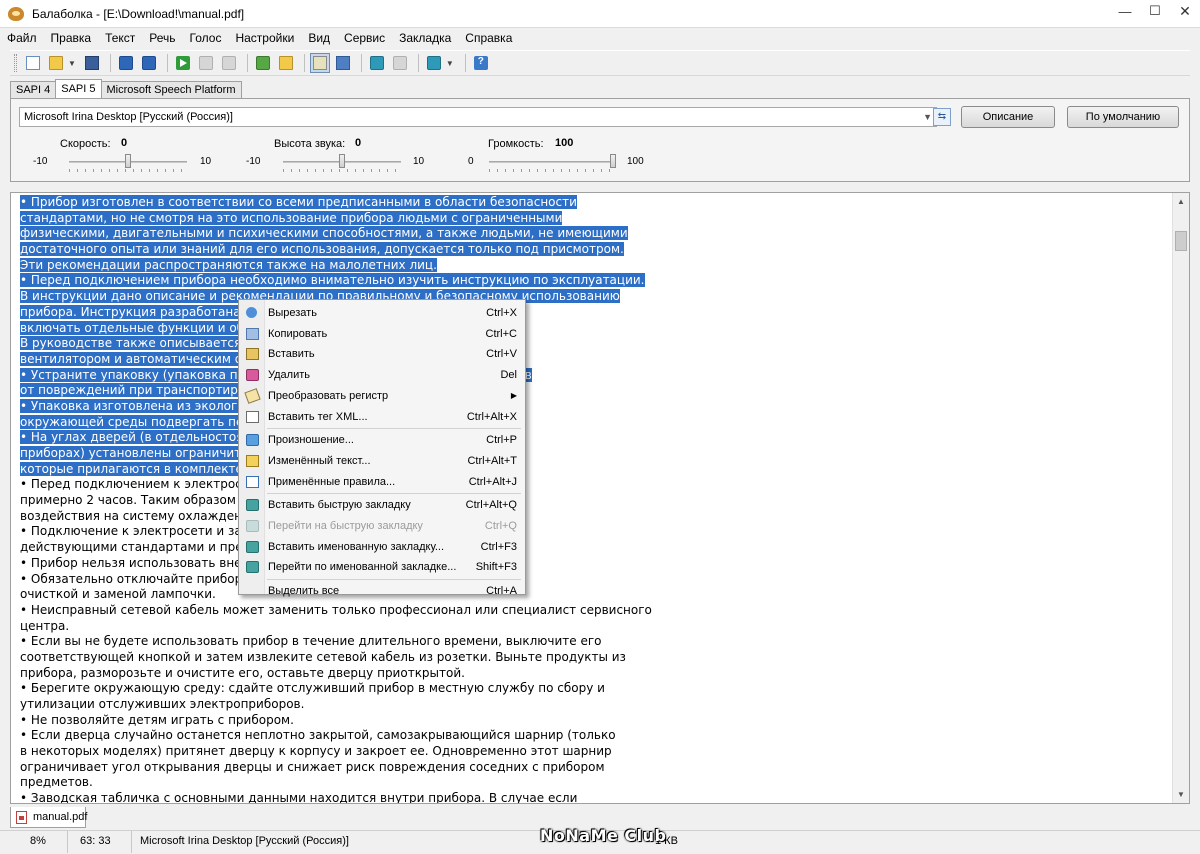 Image resolution: width=1200 pixels, height=854 pixels. I want to click on text-line: • На углах дверей (в отдельностоящ аемых, so click(595, 438).